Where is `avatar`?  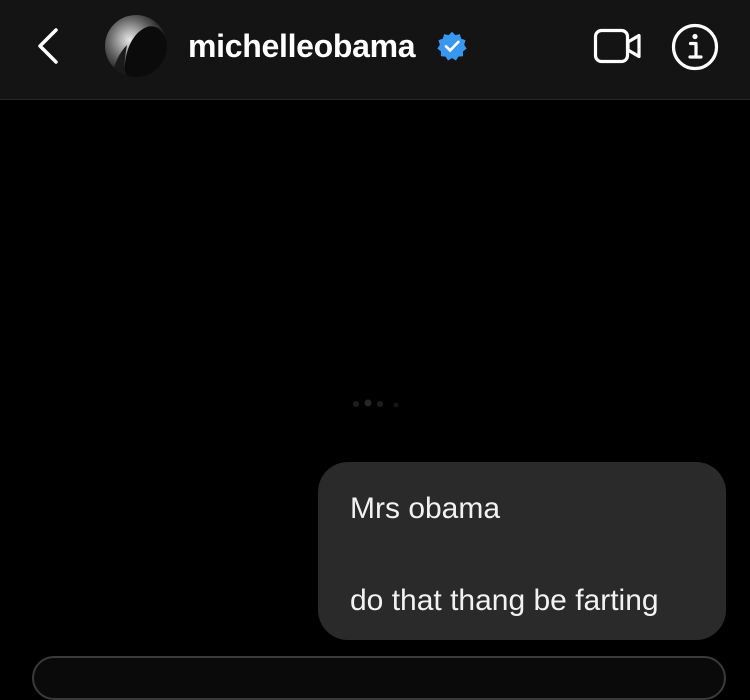 avatar is located at coordinates (136, 46).